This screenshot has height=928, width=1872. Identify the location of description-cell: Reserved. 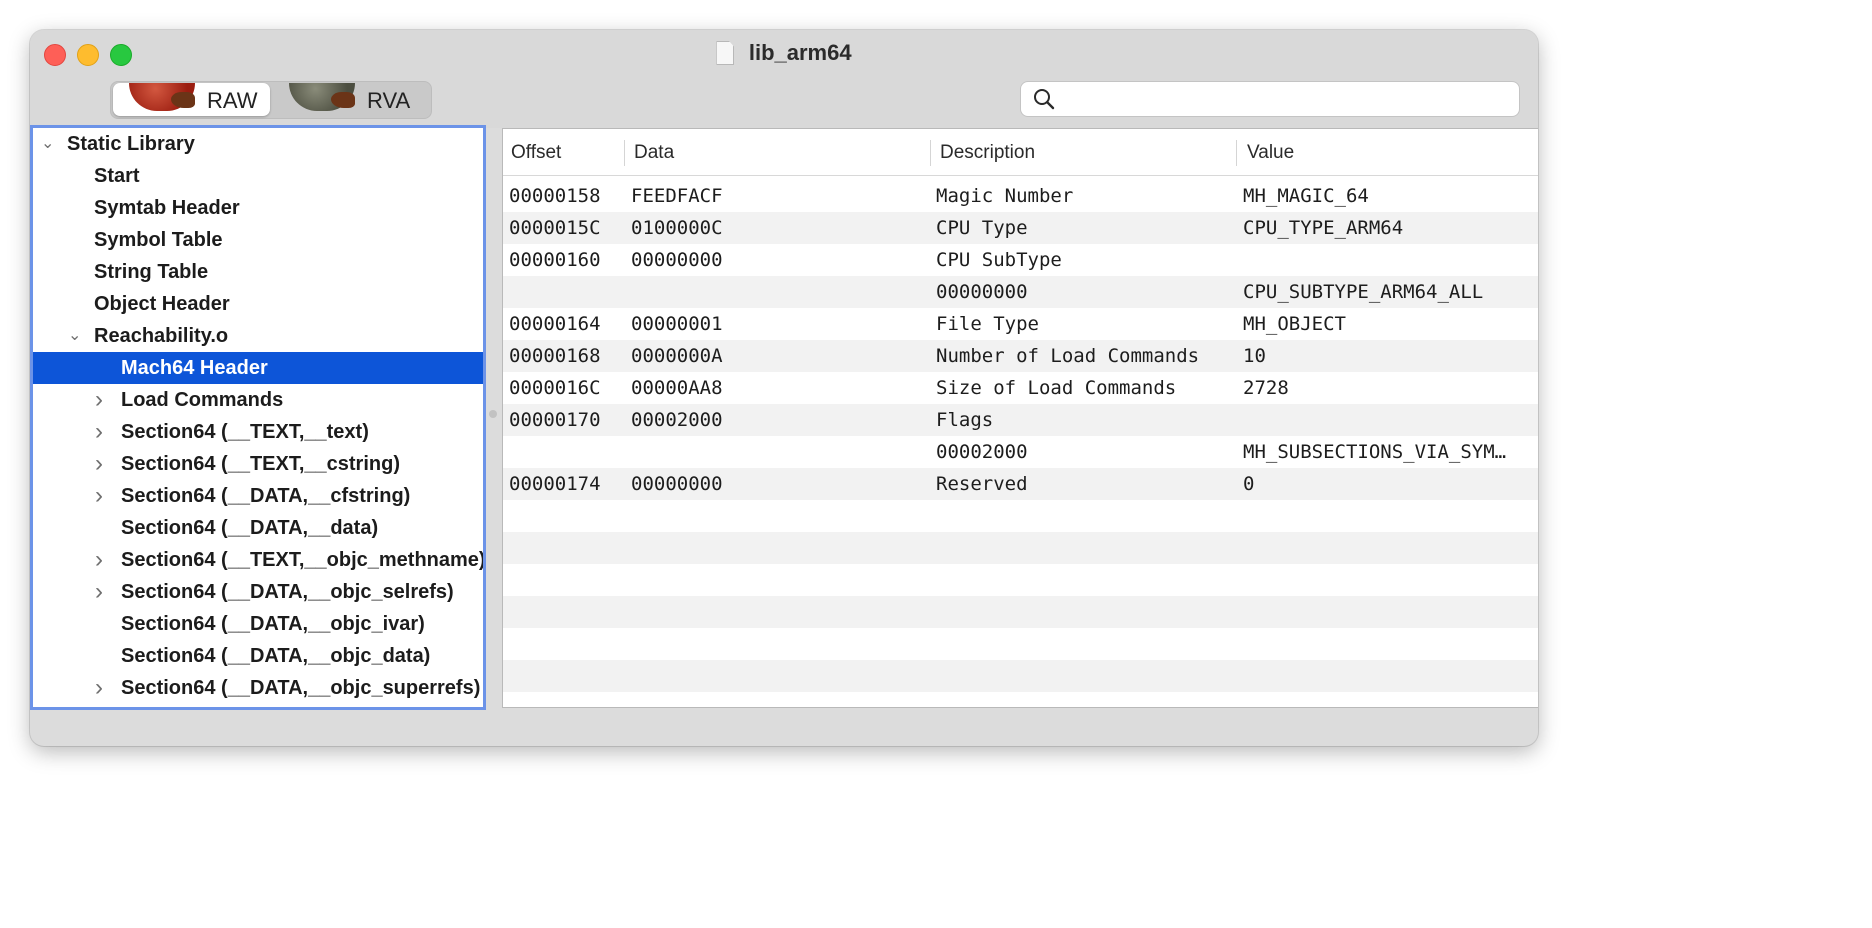
(982, 484).